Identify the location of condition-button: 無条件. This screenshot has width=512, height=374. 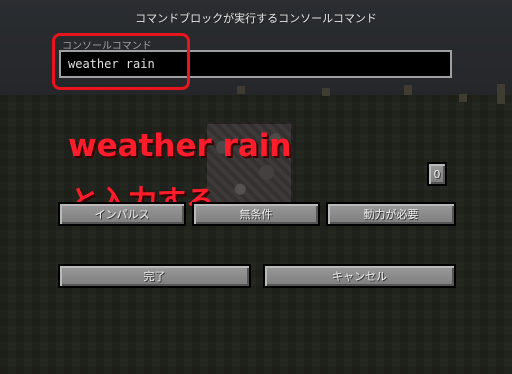
(256, 214).